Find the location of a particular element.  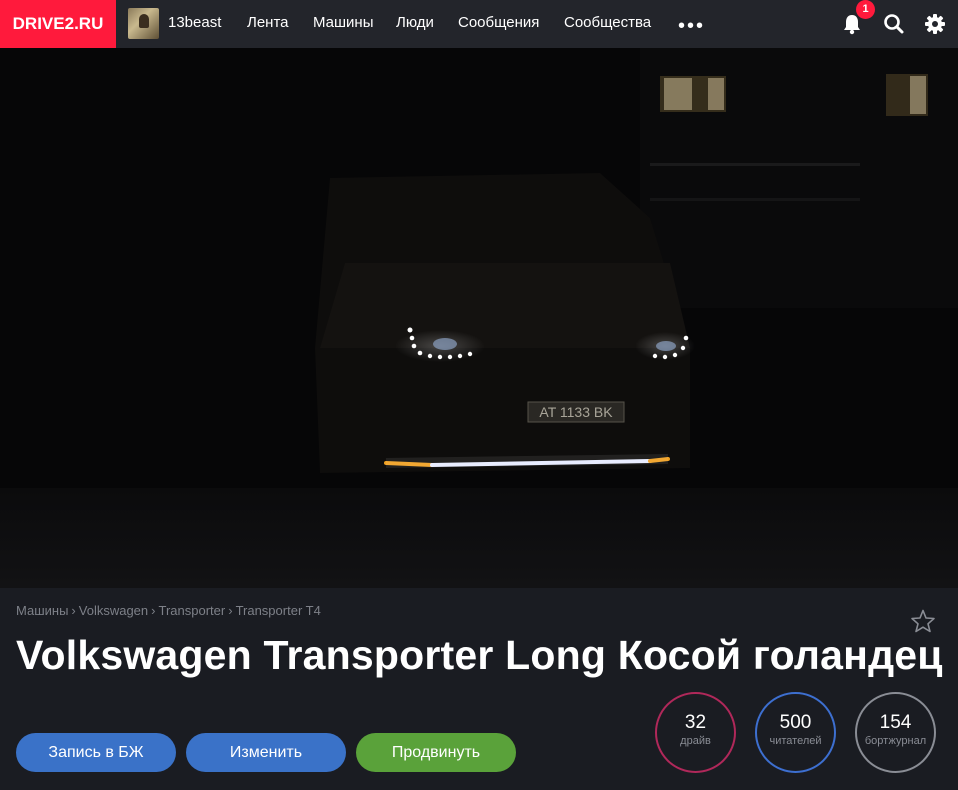

search-icon is located at coordinates (894, 24).